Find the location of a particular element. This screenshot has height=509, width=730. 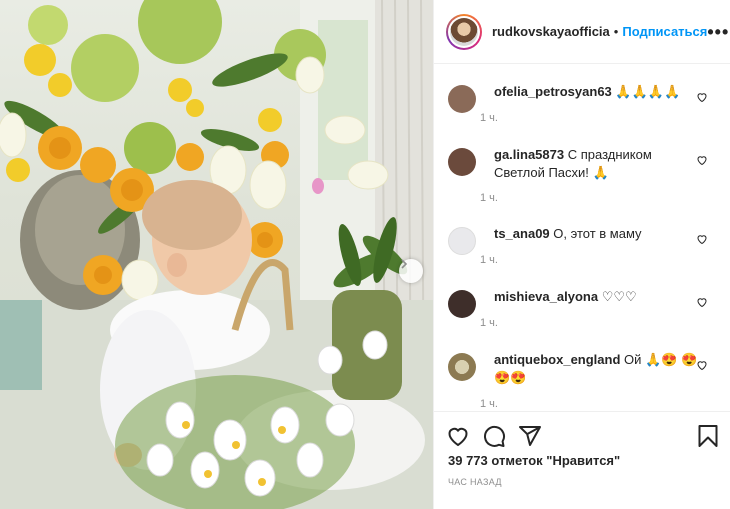

save-button is located at coordinates (708, 436).